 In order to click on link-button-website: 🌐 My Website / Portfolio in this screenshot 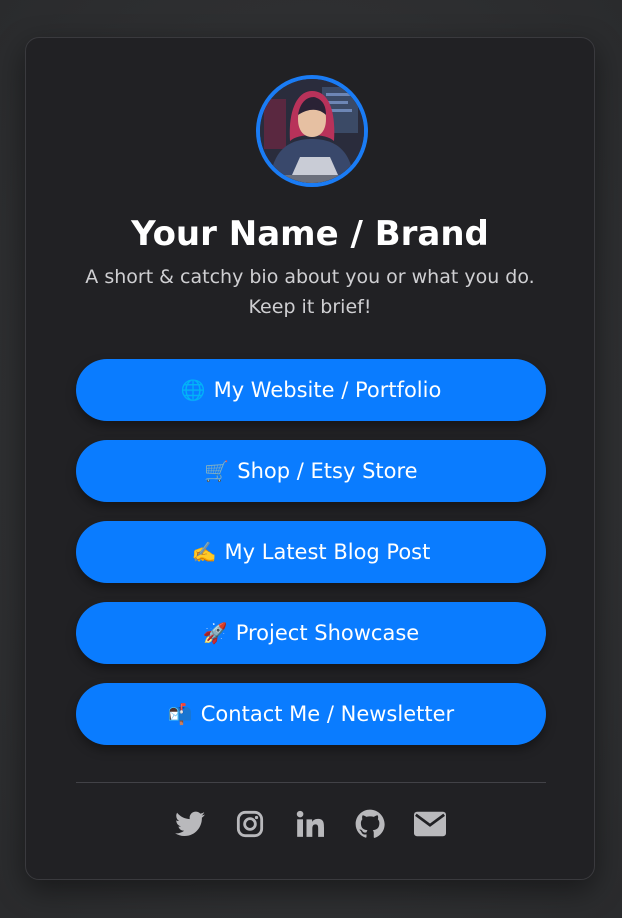, I will do `click(311, 390)`.